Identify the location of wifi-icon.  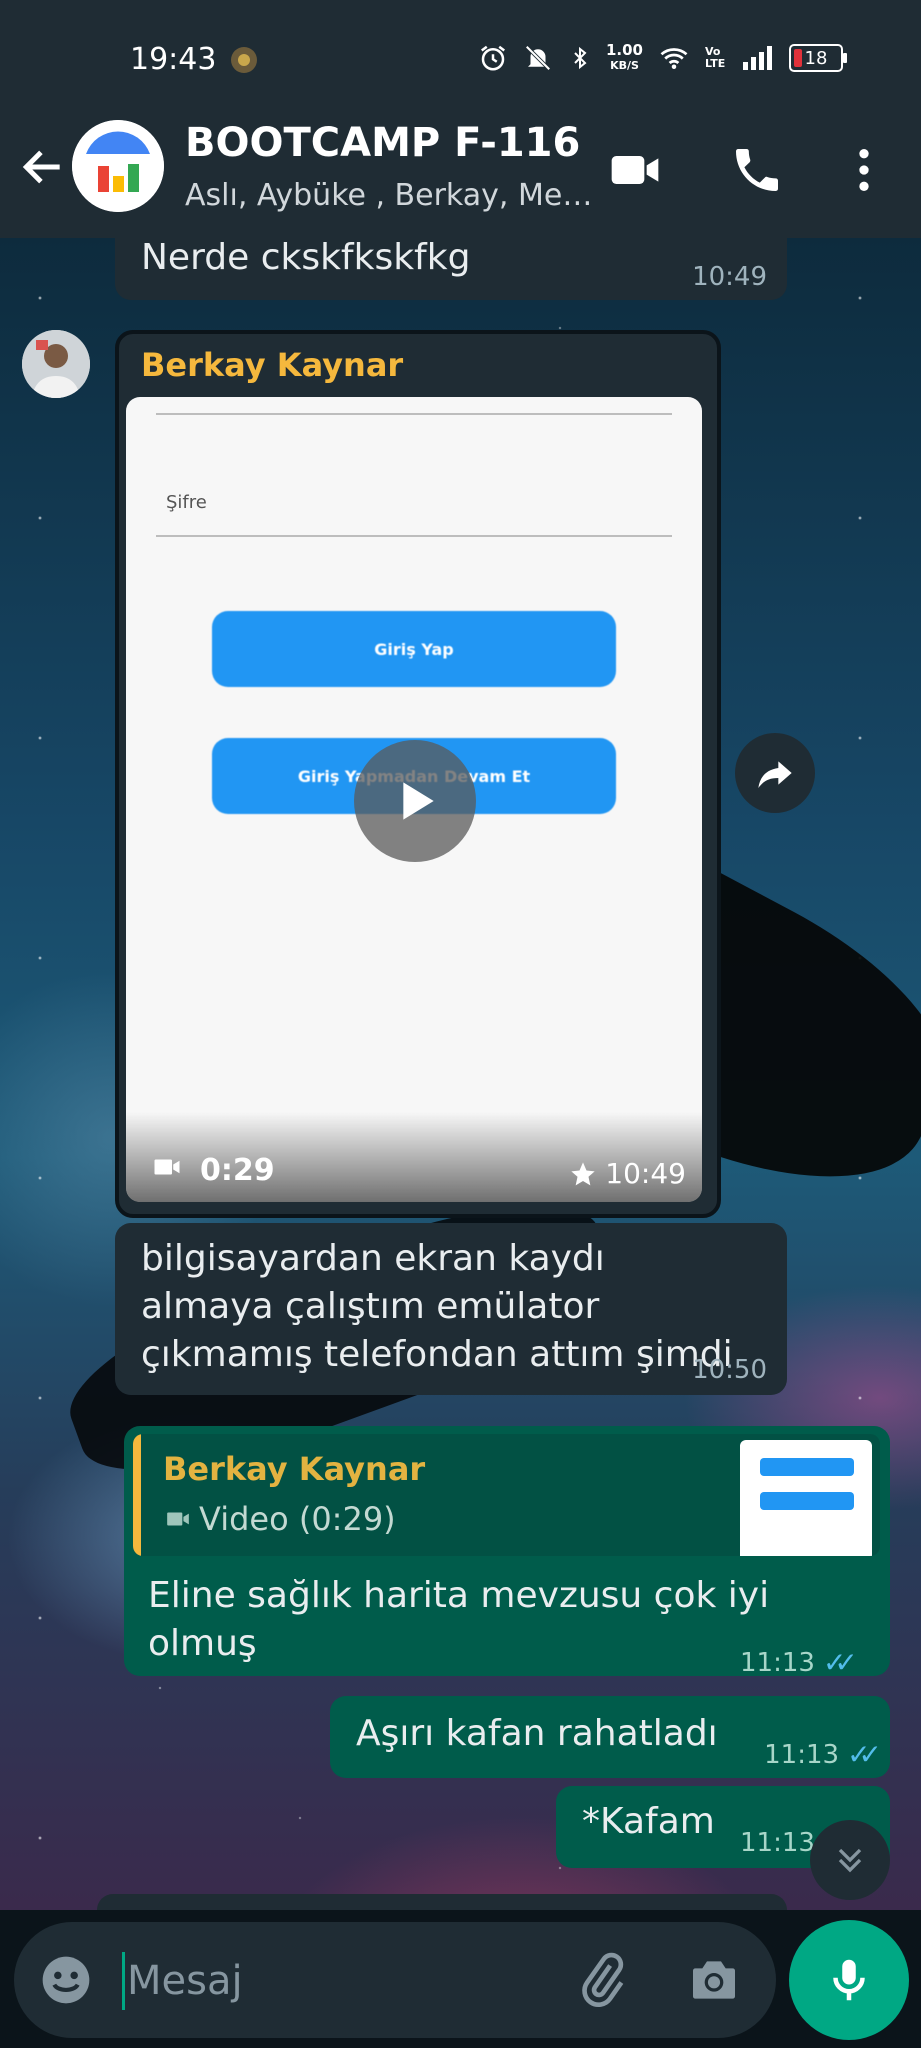
(674, 58).